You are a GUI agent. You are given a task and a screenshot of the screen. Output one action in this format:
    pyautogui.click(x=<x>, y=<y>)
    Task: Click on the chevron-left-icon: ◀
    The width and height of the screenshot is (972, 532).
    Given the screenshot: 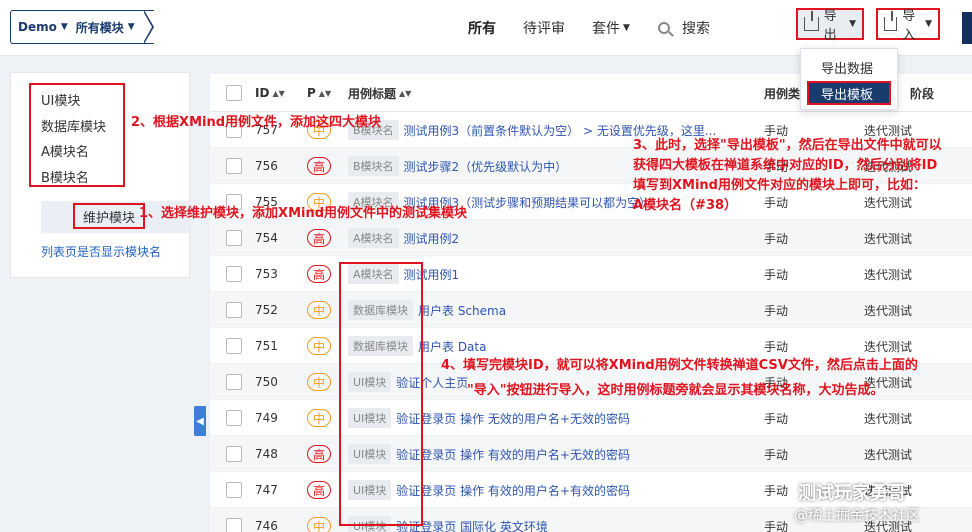 What is the action you would take?
    pyautogui.click(x=200, y=421)
    